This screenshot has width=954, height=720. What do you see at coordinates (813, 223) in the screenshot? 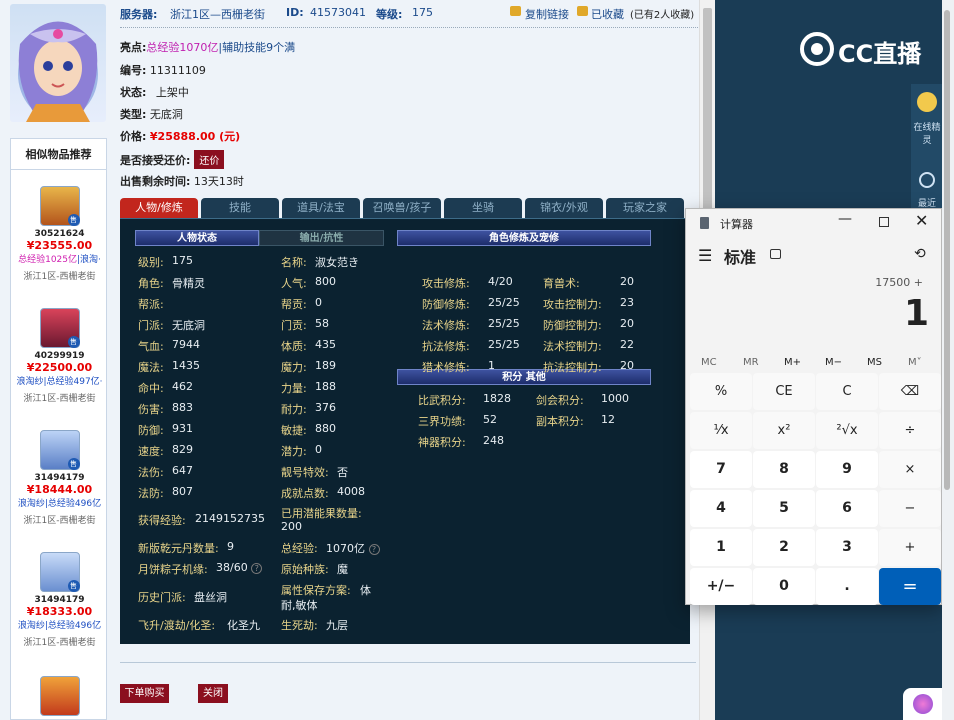
I see `calculator-titlebar: 计算器 — ✕` at bounding box center [813, 223].